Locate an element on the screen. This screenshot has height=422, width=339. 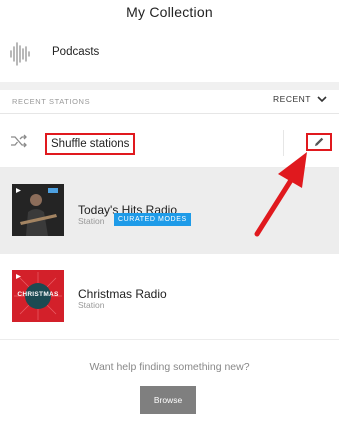
chevron-down-icon is located at coordinates (322, 99).